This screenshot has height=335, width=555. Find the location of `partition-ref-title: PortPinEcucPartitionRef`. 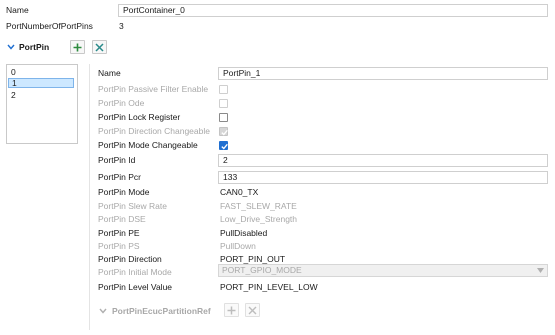

partition-ref-title: PortPinEcucPartitionRef is located at coordinates (161, 311).